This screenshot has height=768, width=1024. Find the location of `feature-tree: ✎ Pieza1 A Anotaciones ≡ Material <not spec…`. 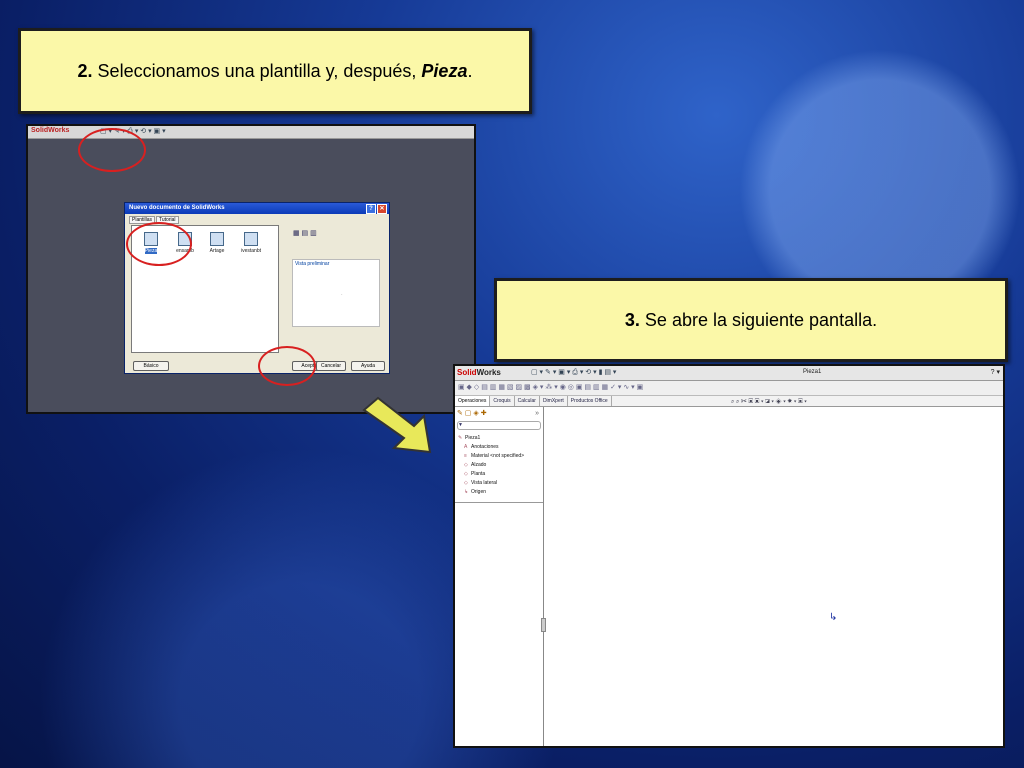

feature-tree: ✎ Pieza1 A Anotaciones ≡ Material <not spec… is located at coordinates (499, 465).